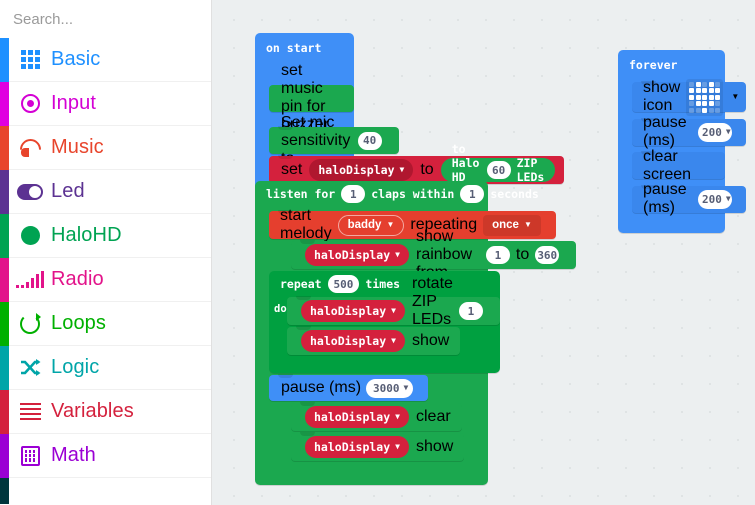 This screenshot has height=505, width=755. I want to click on sidebar-item-label: Loops, so click(78, 323).